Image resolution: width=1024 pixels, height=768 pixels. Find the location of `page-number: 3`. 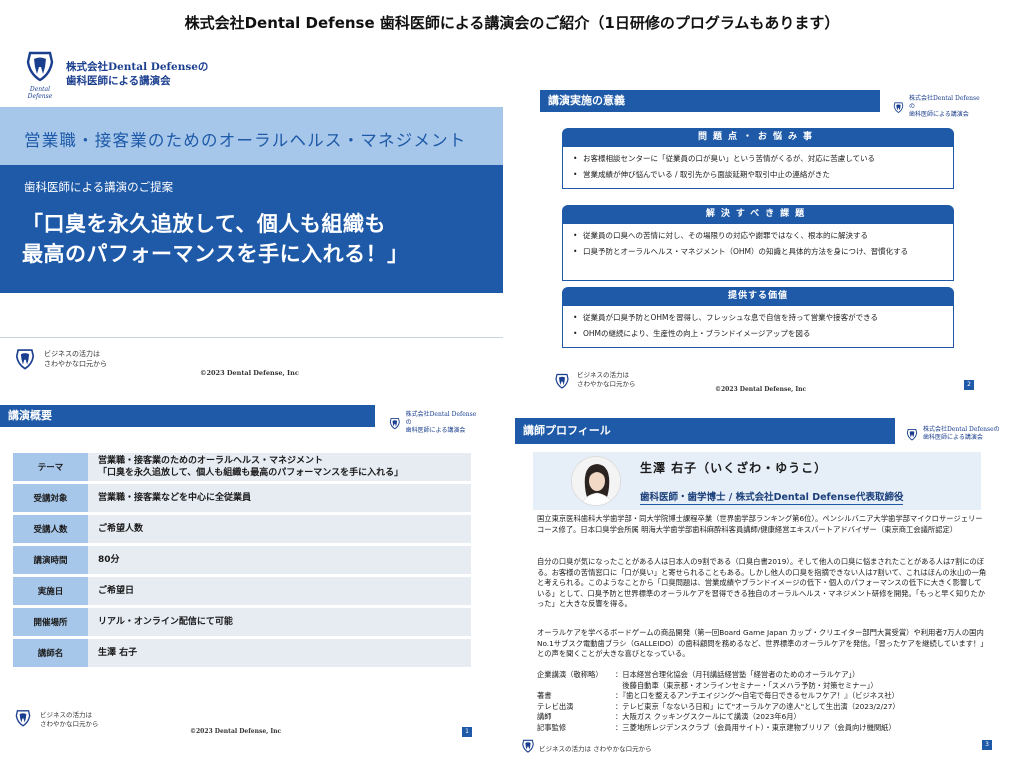

page-number: 3 is located at coordinates (987, 745).